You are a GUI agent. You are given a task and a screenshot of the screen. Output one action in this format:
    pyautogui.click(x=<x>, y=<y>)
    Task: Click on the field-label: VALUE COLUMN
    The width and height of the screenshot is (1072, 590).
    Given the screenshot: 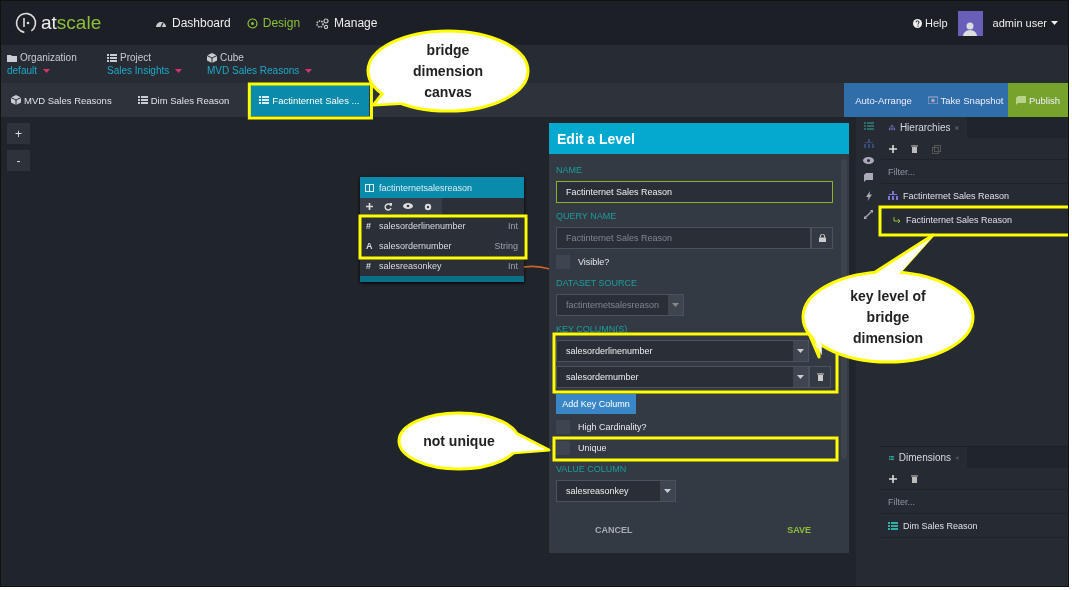 What is the action you would take?
    pyautogui.click(x=592, y=469)
    